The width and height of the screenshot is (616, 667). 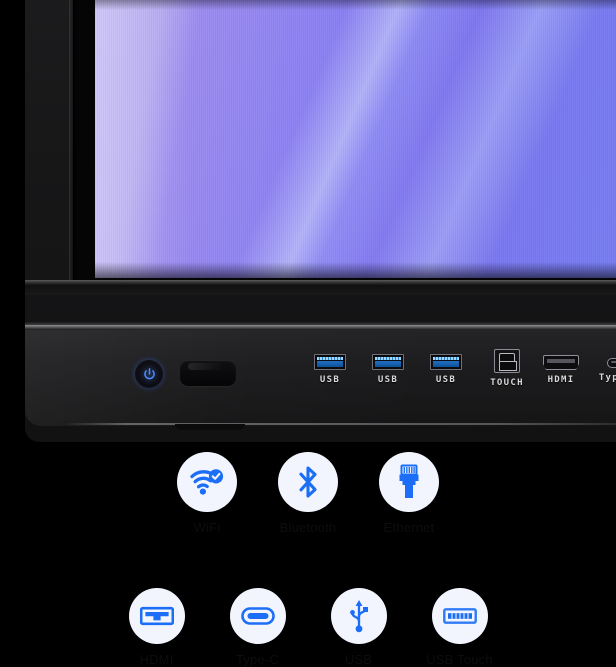 What do you see at coordinates (355, 5) in the screenshot?
I see `screen-top-vignette` at bounding box center [355, 5].